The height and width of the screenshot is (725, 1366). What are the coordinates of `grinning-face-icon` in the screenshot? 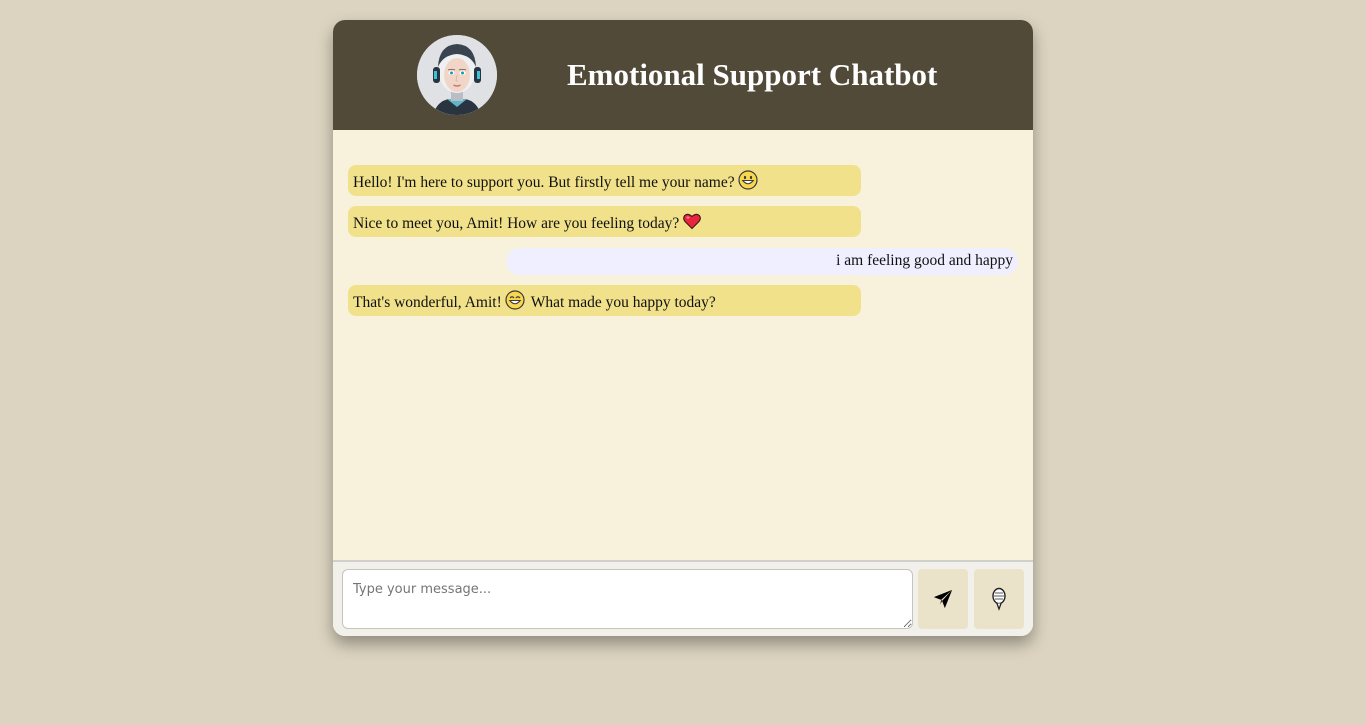 It's located at (748, 182).